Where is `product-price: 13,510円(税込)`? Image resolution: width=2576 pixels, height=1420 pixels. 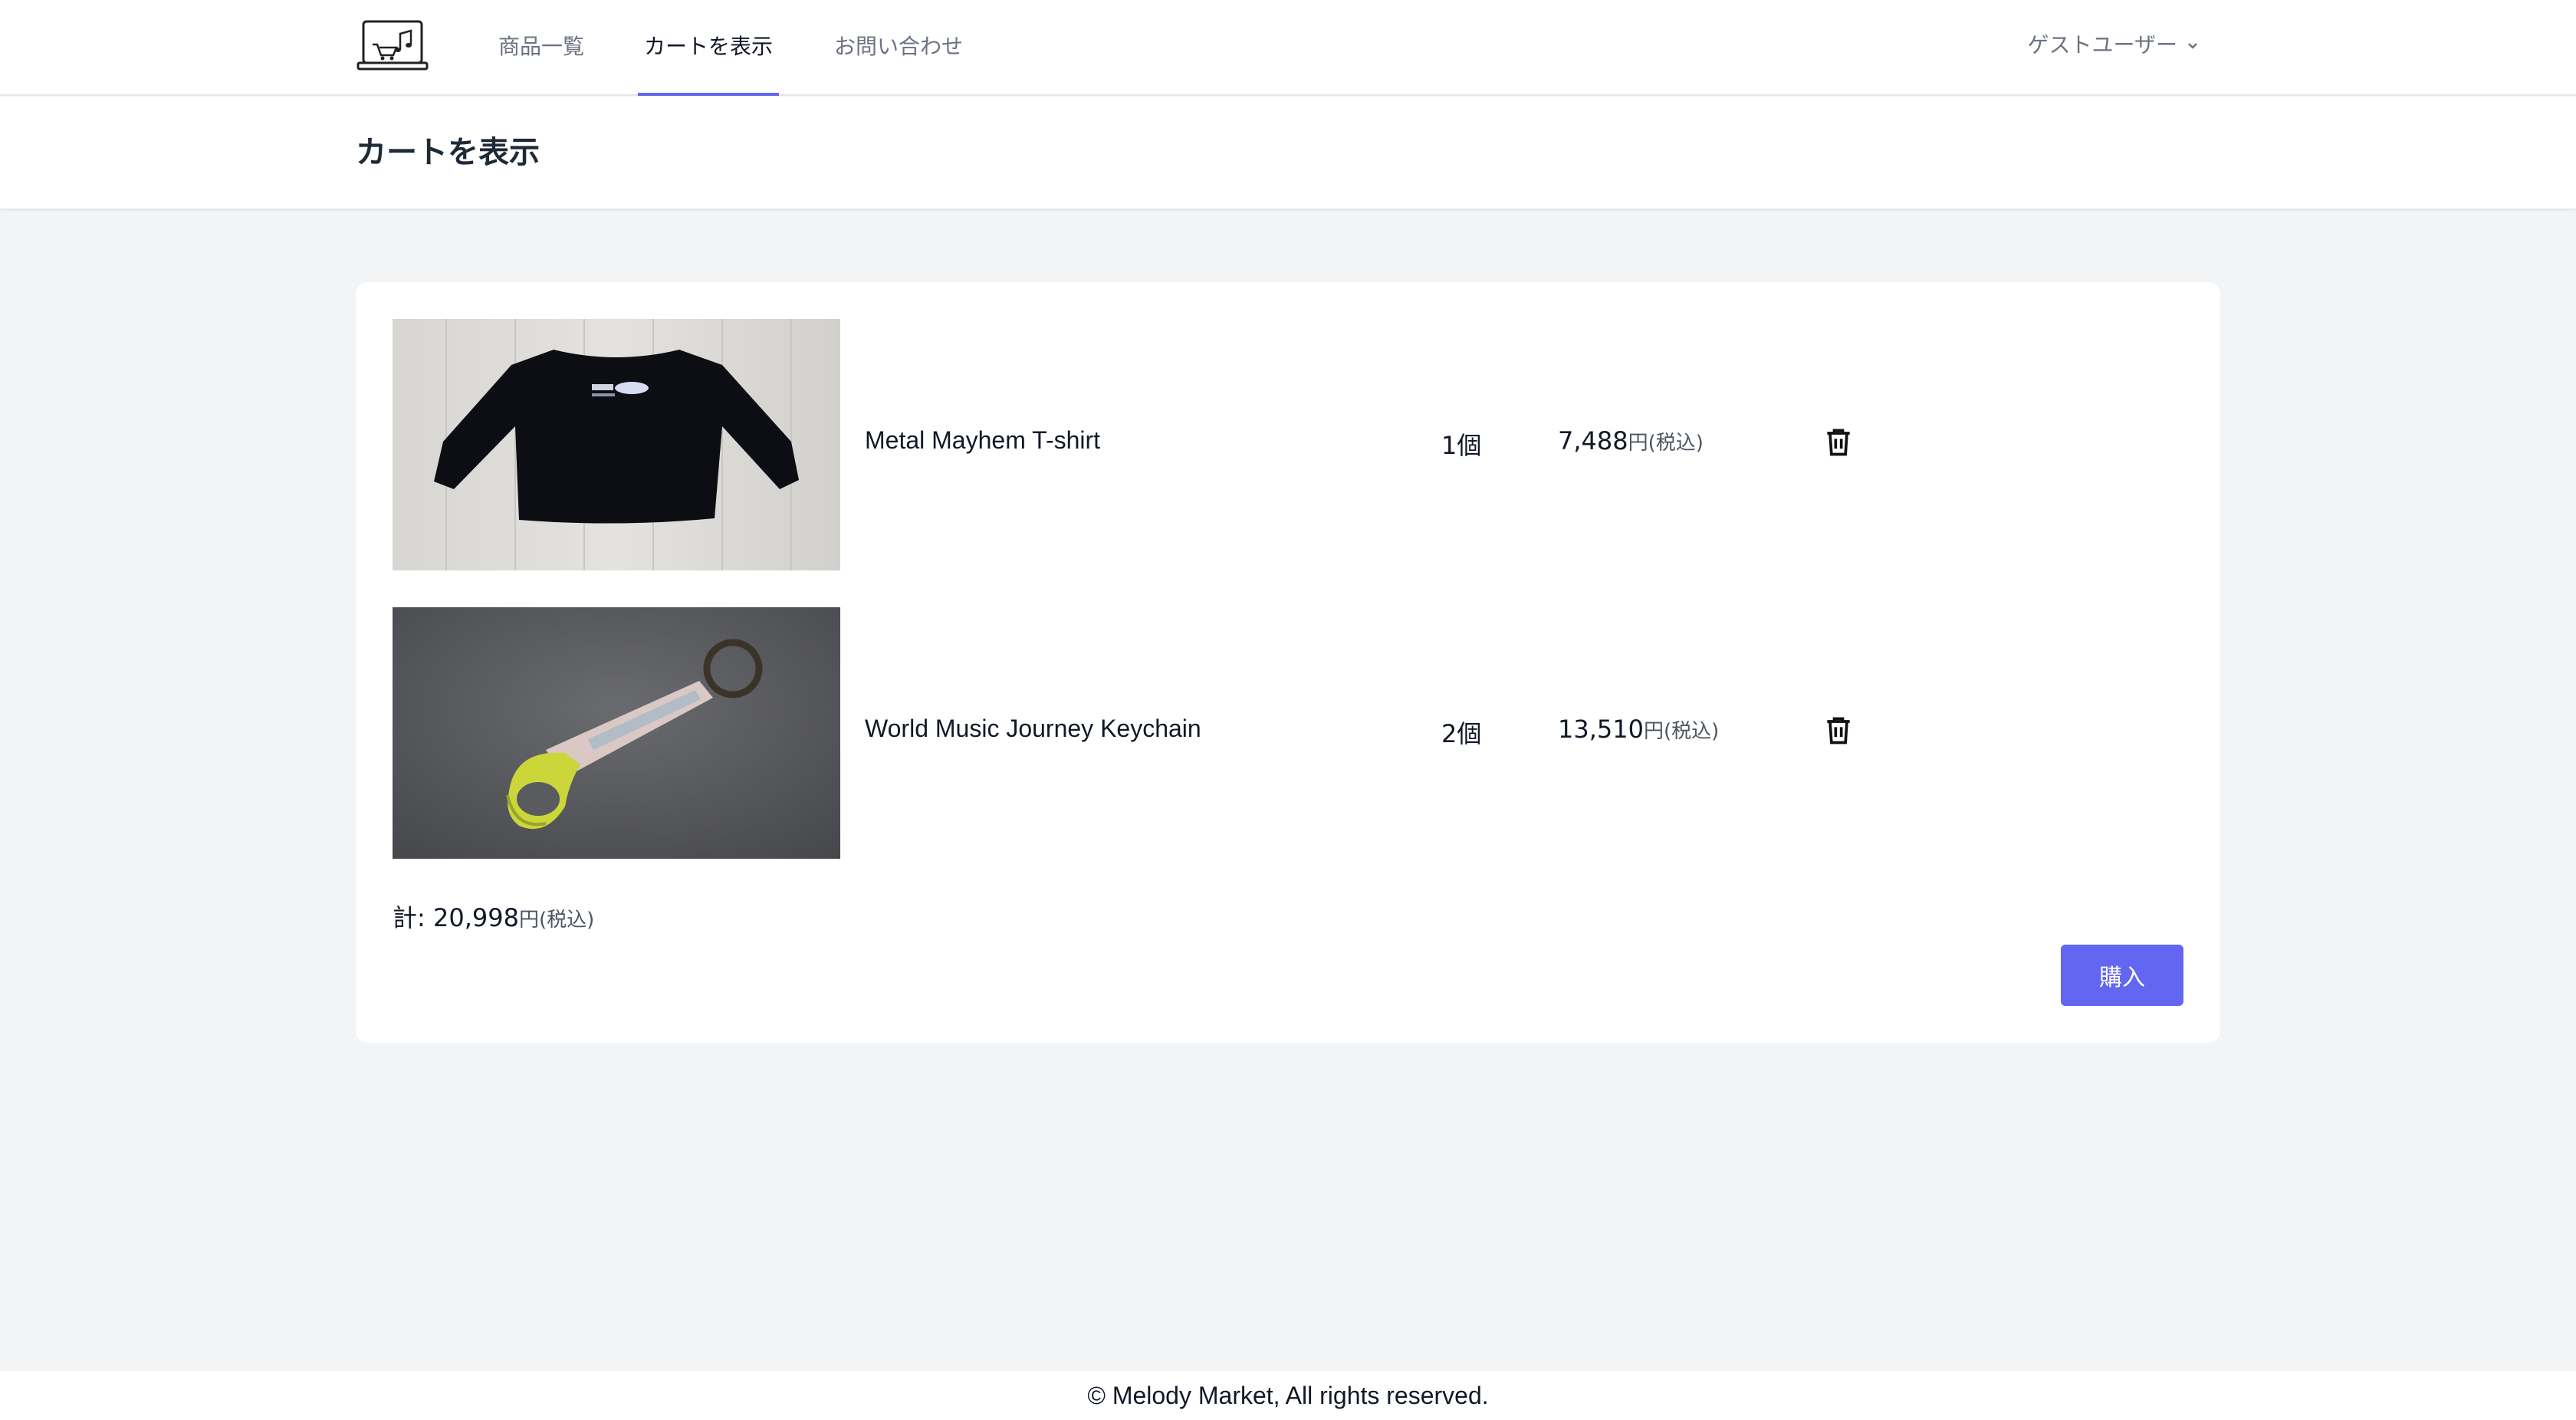
product-price: 13,510円(税込) is located at coordinates (1639, 729).